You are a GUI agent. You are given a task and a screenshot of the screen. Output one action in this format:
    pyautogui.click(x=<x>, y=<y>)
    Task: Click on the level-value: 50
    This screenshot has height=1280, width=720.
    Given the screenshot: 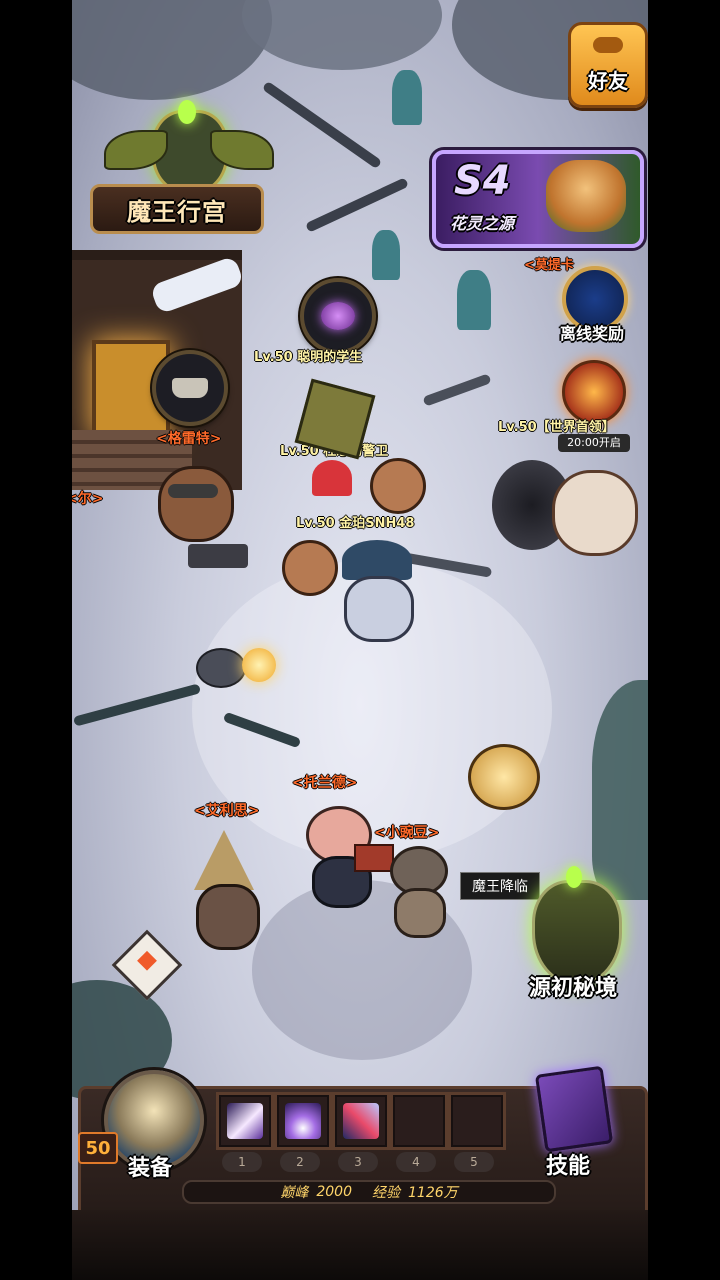 What is the action you would take?
    pyautogui.click(x=98, y=1148)
    